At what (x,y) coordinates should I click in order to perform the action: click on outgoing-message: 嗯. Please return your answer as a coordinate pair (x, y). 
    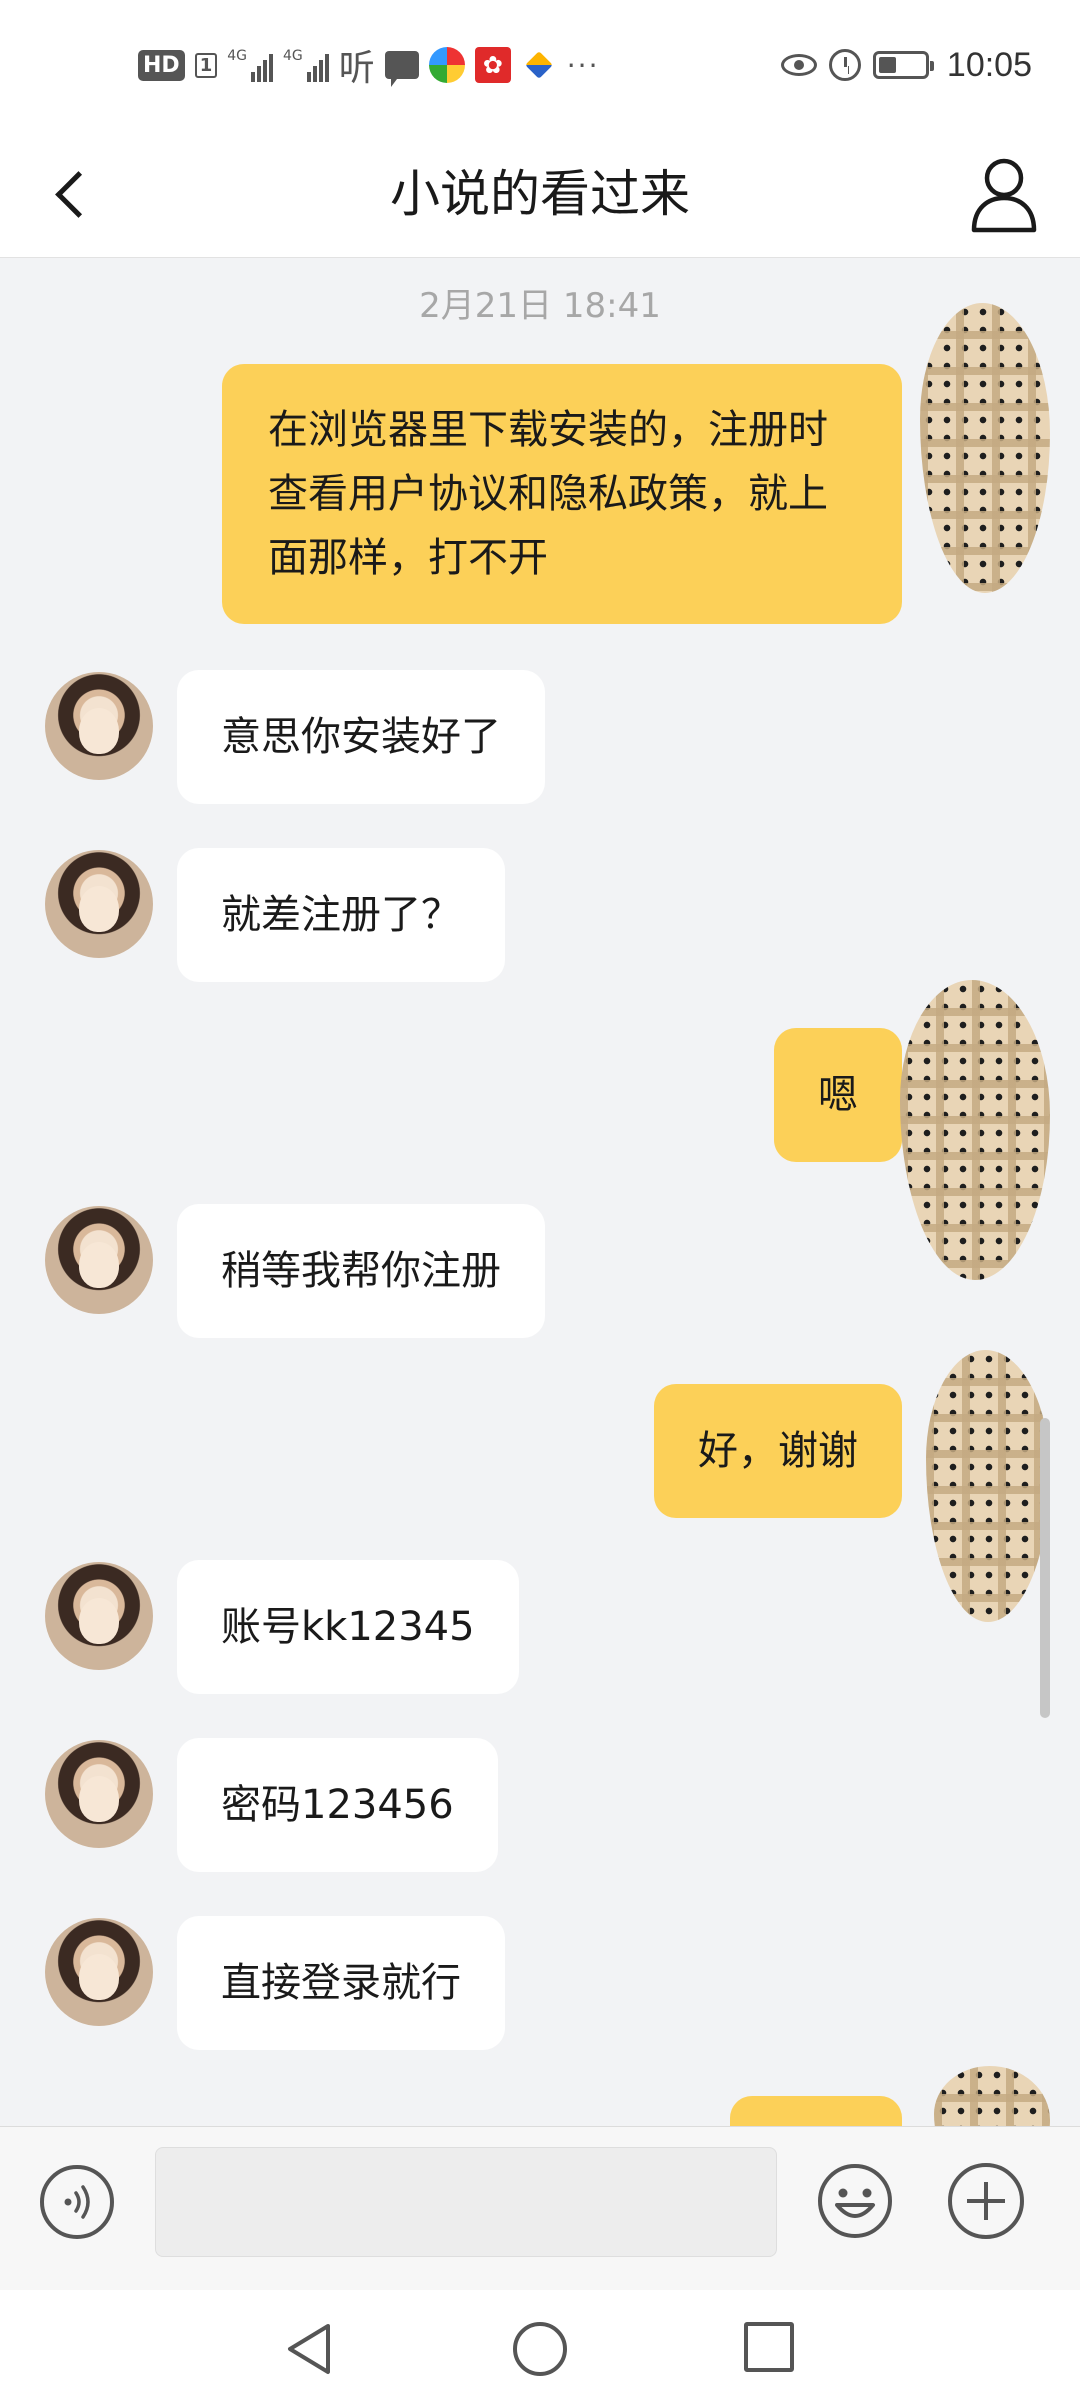
    Looking at the image, I should click on (838, 1095).